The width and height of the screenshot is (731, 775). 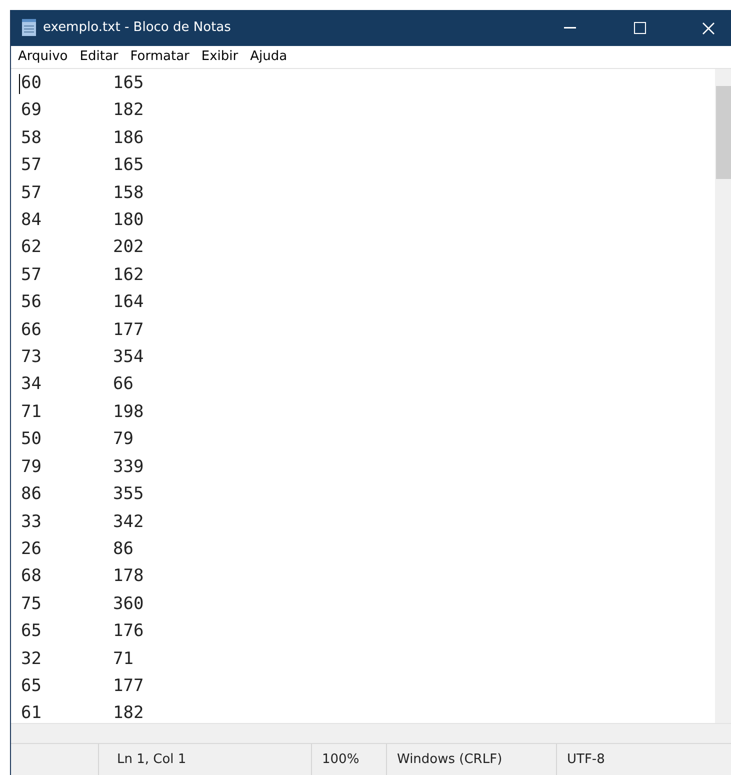 What do you see at coordinates (31, 358) in the screenshot?
I see `text-value: 73` at bounding box center [31, 358].